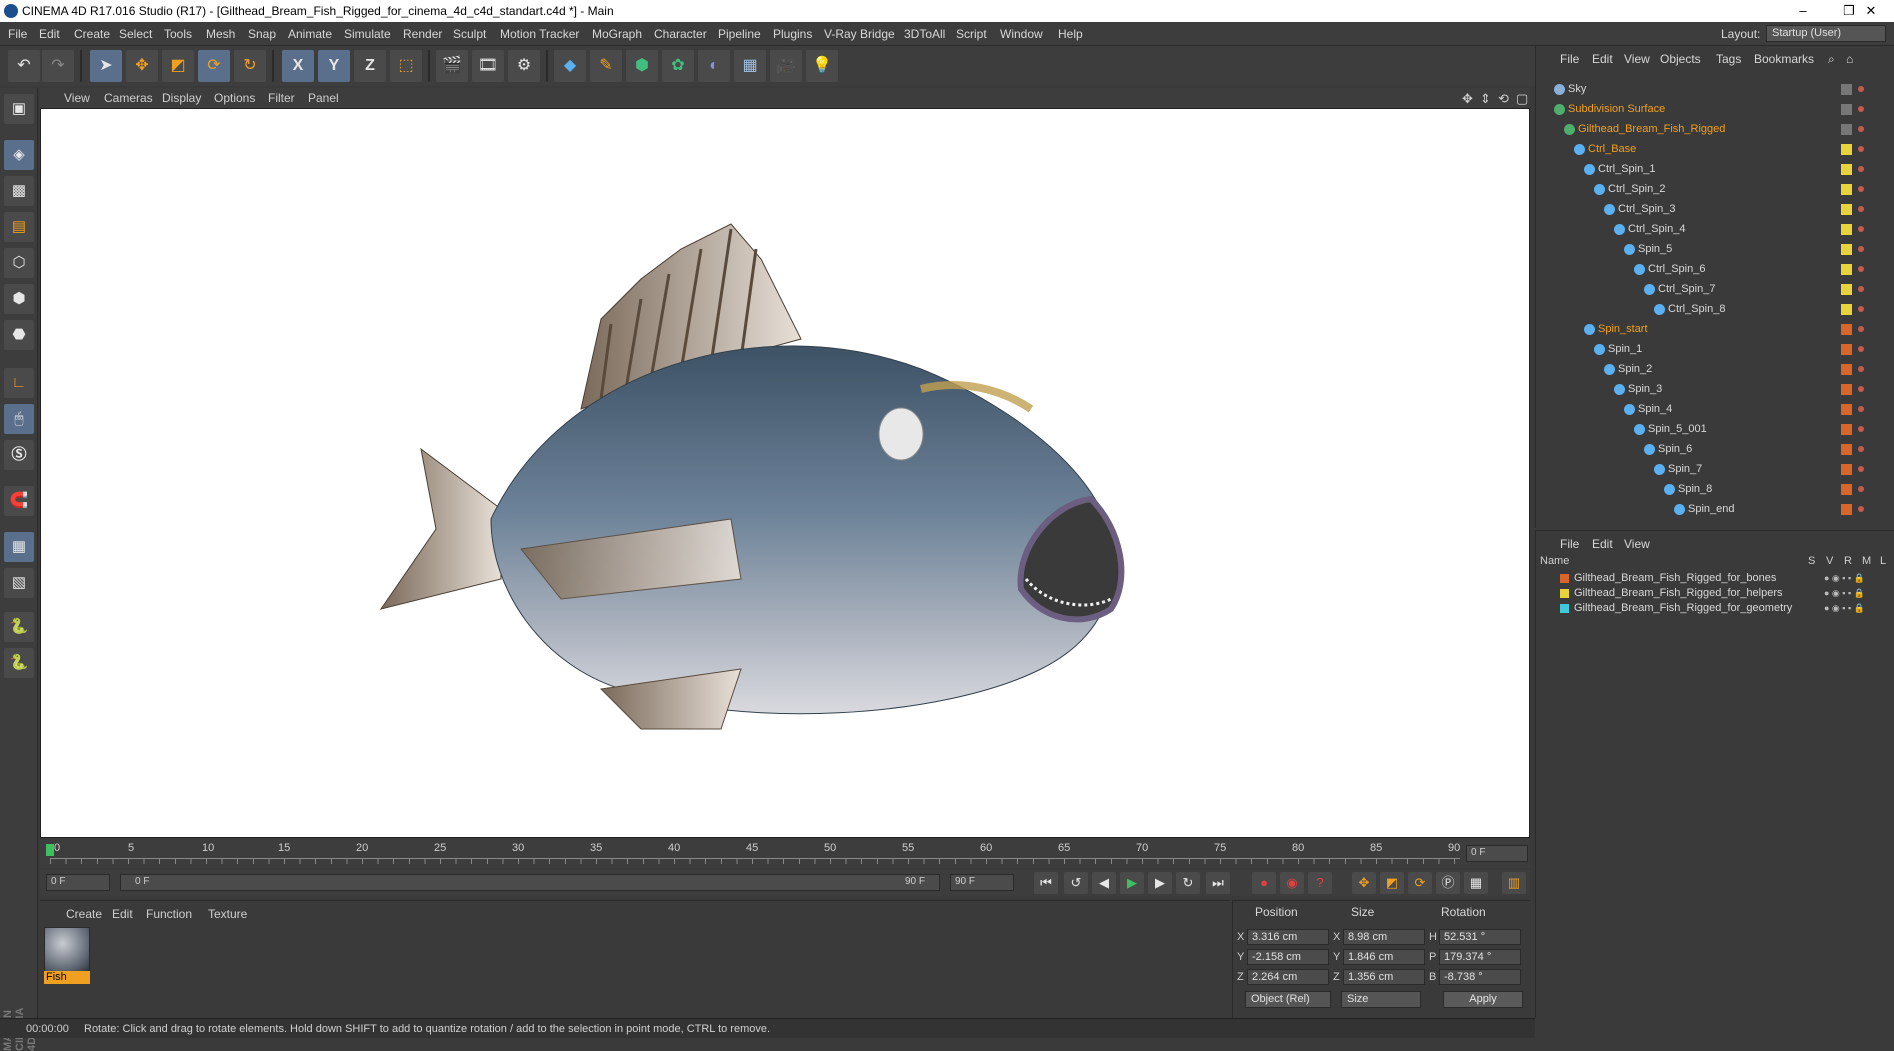 Image resolution: width=1894 pixels, height=1051 pixels. Describe the element at coordinates (1132, 883) in the screenshot. I see `play-icon: ▶` at that location.